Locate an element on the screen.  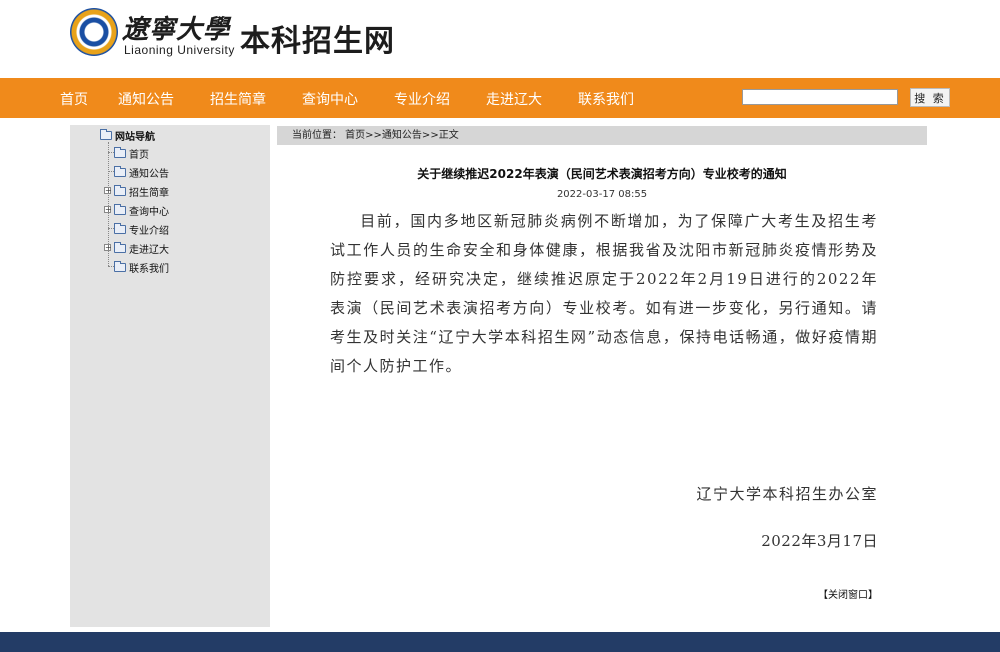
nav-item-majors: 专业介绍 is located at coordinates (422, 99).